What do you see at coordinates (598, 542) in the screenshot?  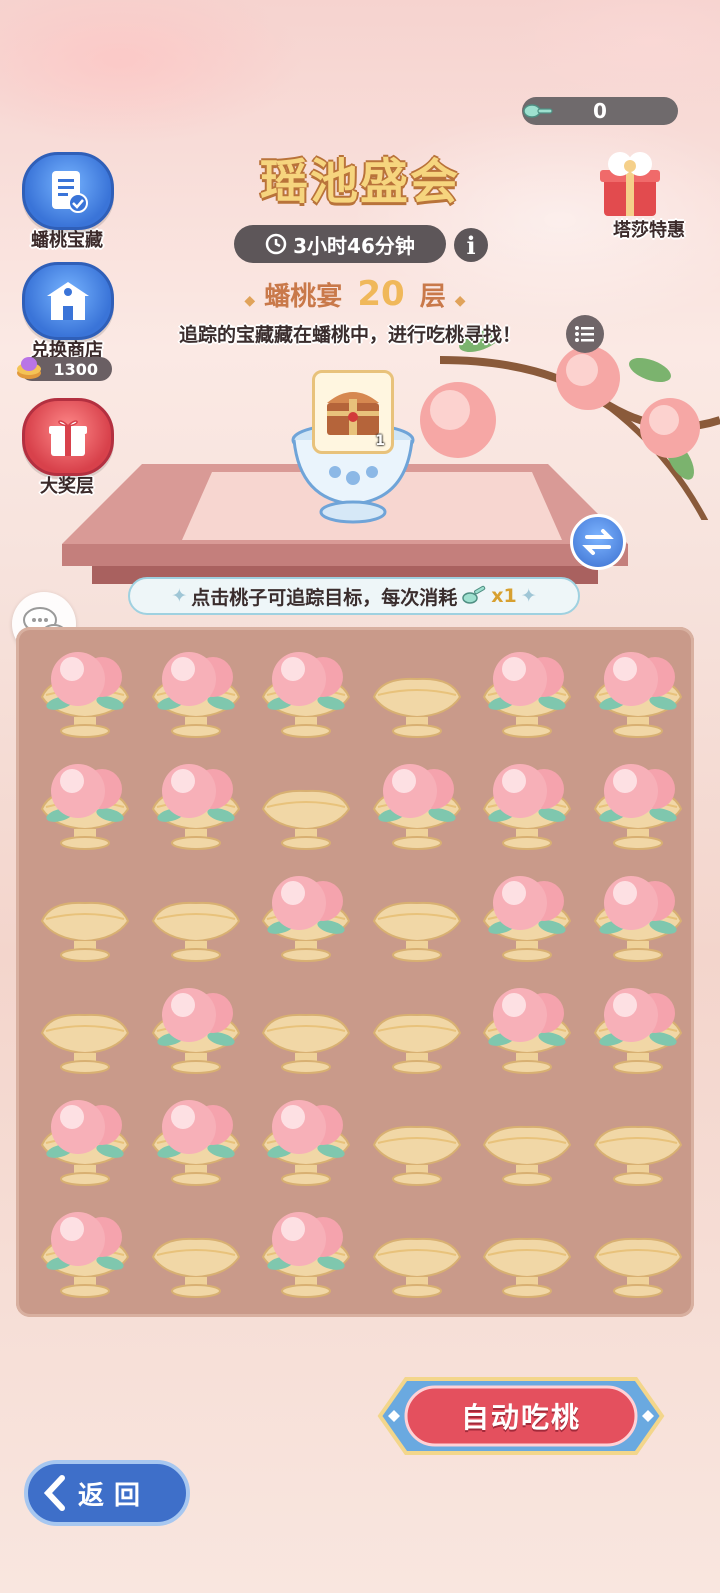 I see `swap-button` at bounding box center [598, 542].